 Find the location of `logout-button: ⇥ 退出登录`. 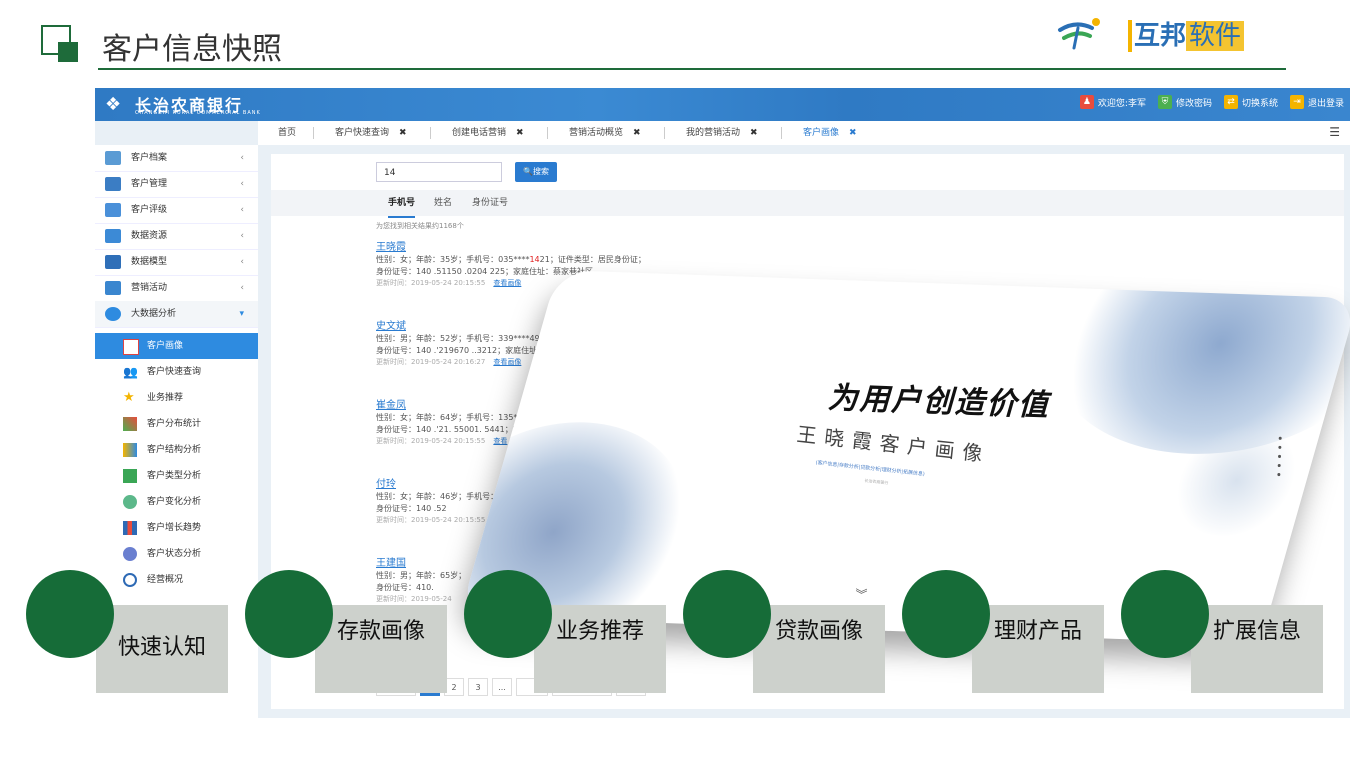

logout-button: ⇥ 退出登录 is located at coordinates (1316, 102).